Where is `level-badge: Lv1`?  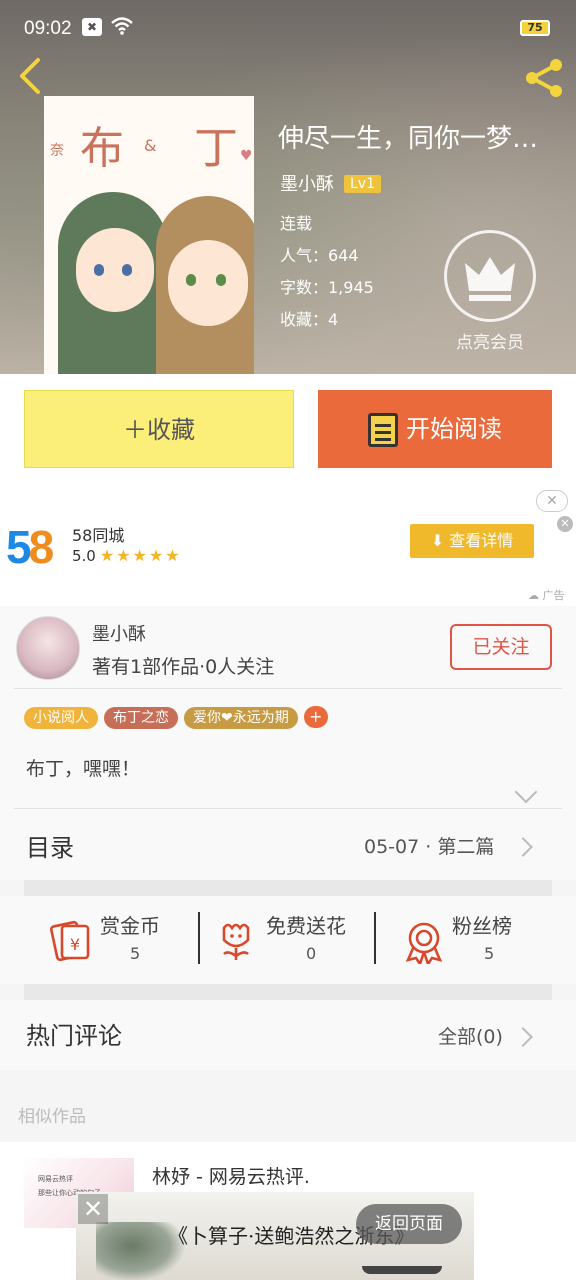
level-badge: Lv1 is located at coordinates (362, 184).